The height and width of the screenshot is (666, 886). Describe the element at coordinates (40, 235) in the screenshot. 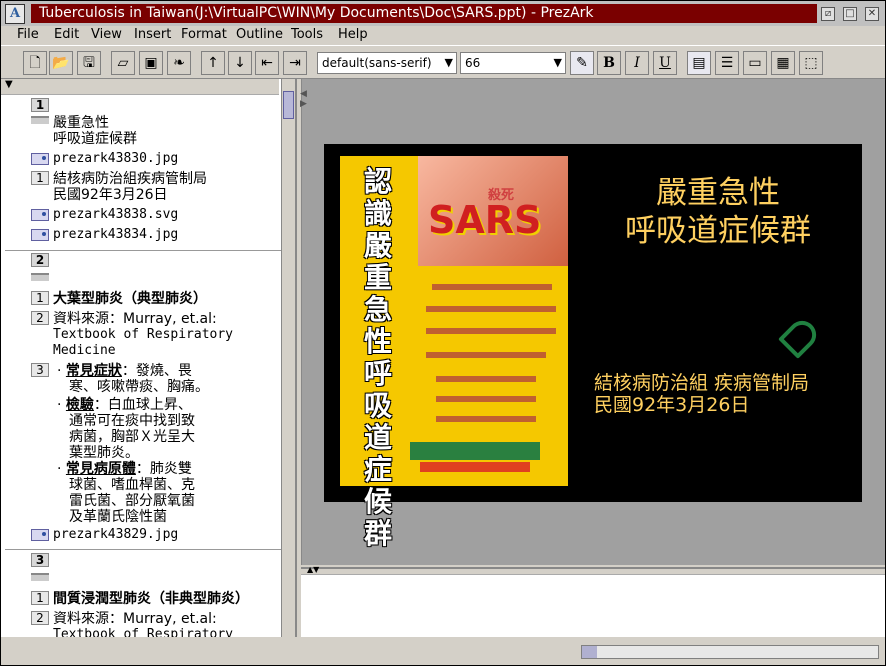

I see `image-icon` at that location.